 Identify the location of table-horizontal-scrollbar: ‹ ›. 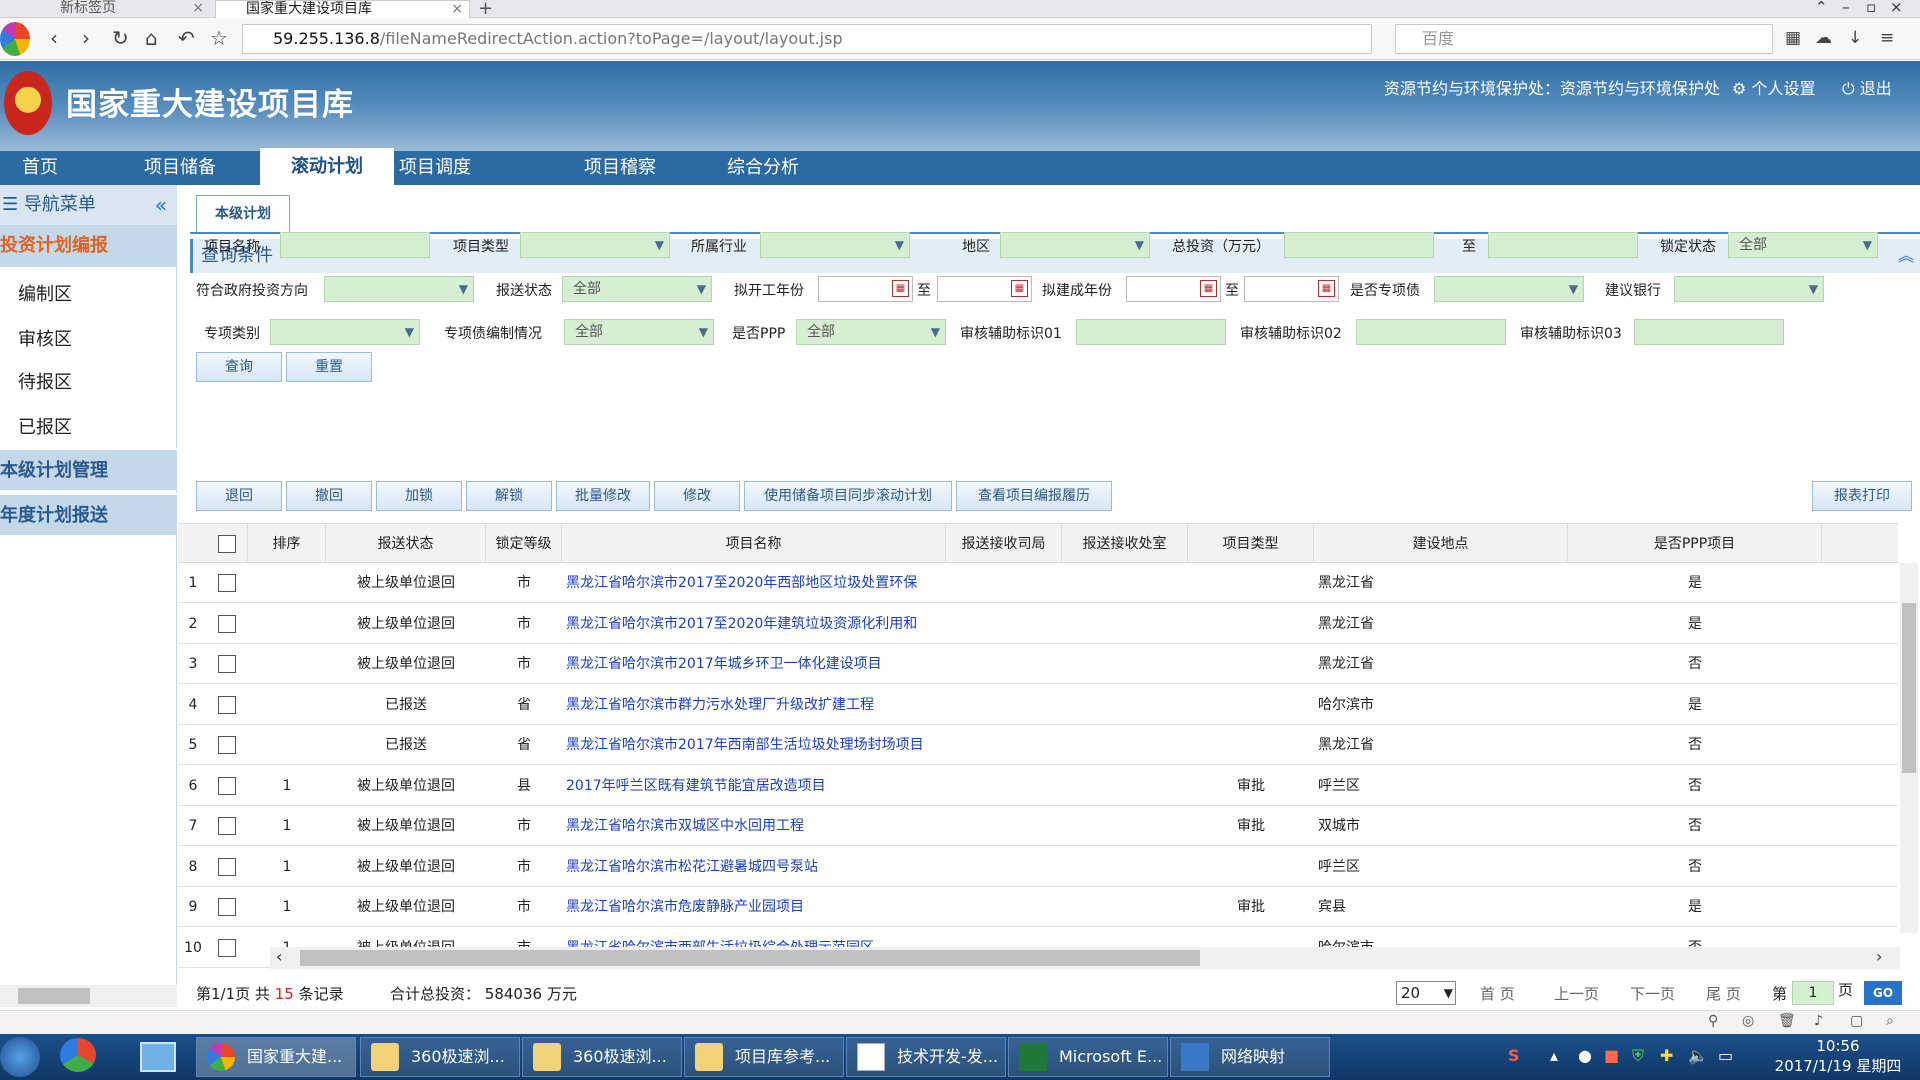
(1085, 958).